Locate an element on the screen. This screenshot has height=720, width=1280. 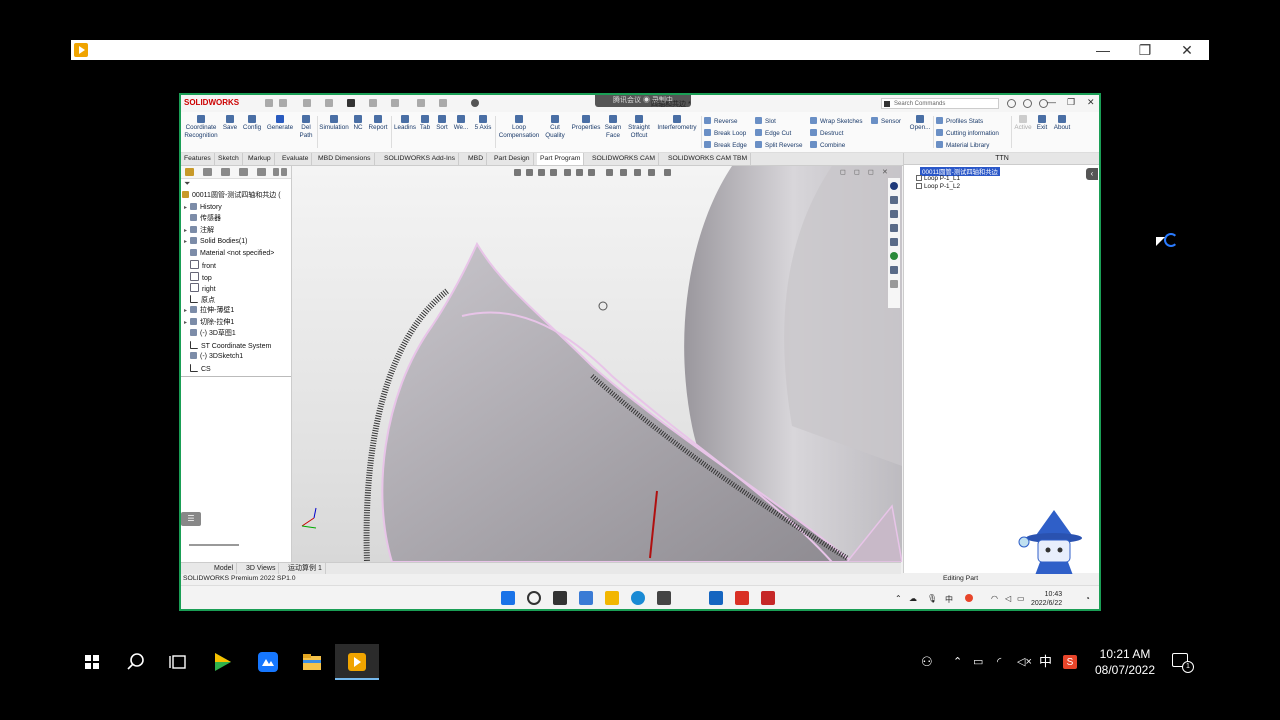
redo-icon is located at coordinates (395, 103).